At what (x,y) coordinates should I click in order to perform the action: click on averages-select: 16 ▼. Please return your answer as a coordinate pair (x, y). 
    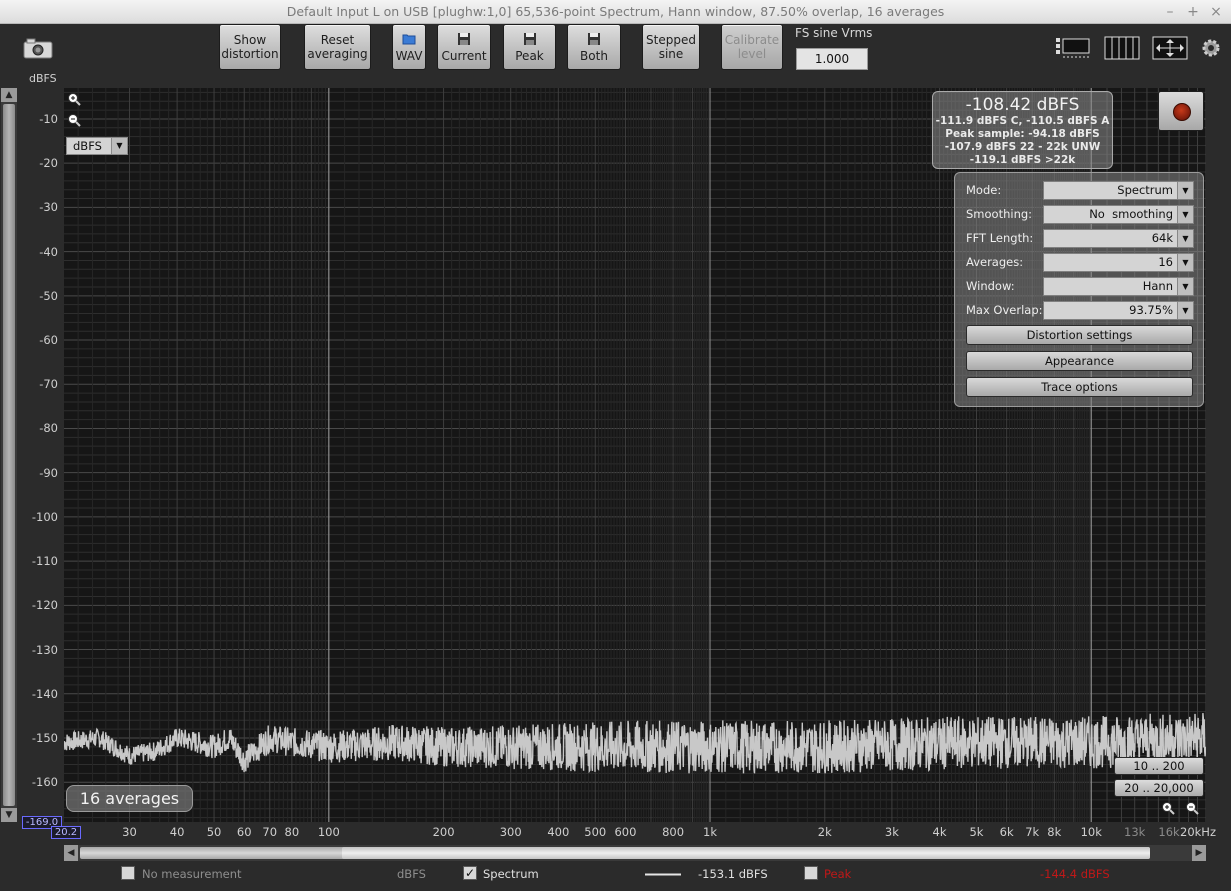
    Looking at the image, I should click on (1118, 262).